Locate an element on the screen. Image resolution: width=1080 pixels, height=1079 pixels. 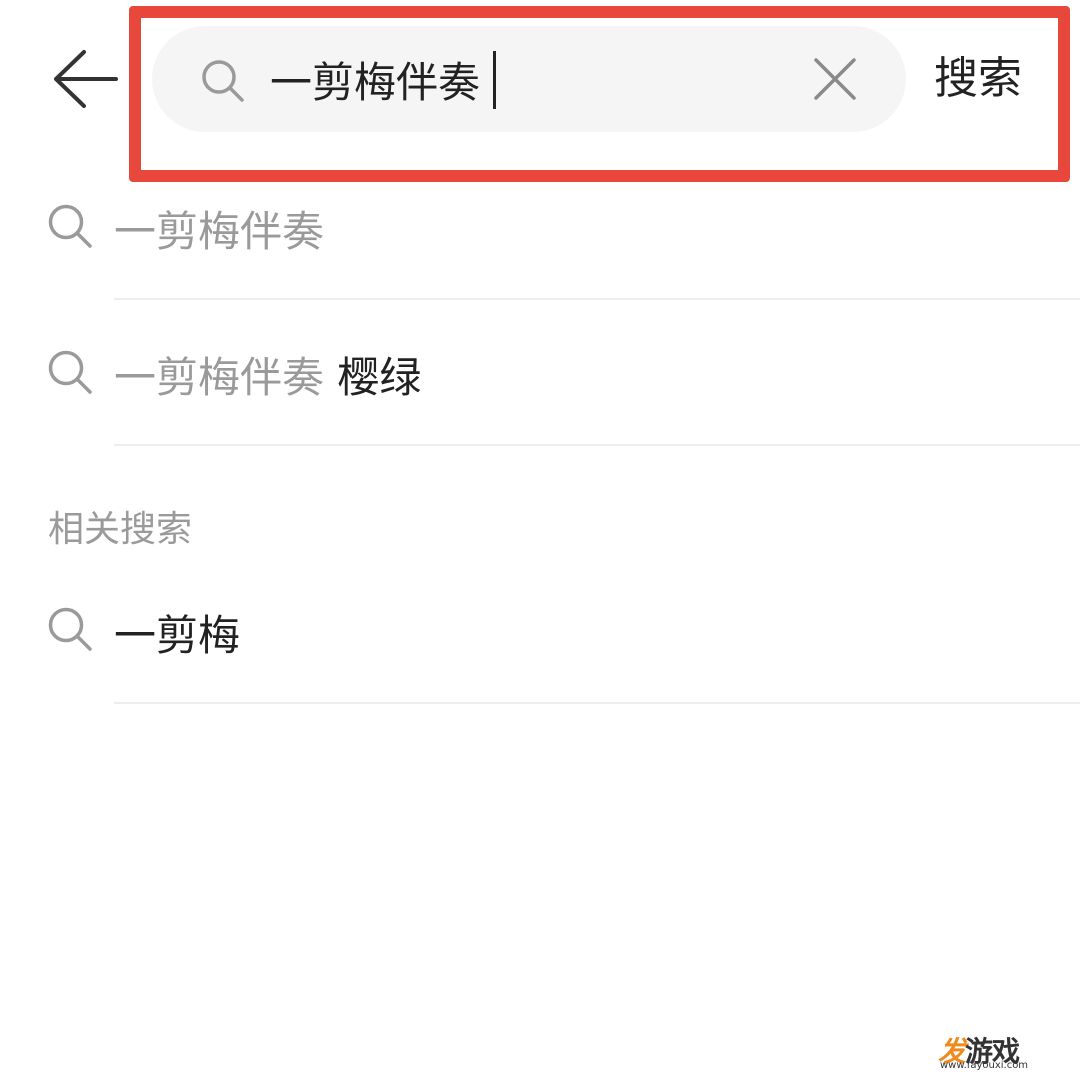
text-cursor is located at coordinates (494, 80).